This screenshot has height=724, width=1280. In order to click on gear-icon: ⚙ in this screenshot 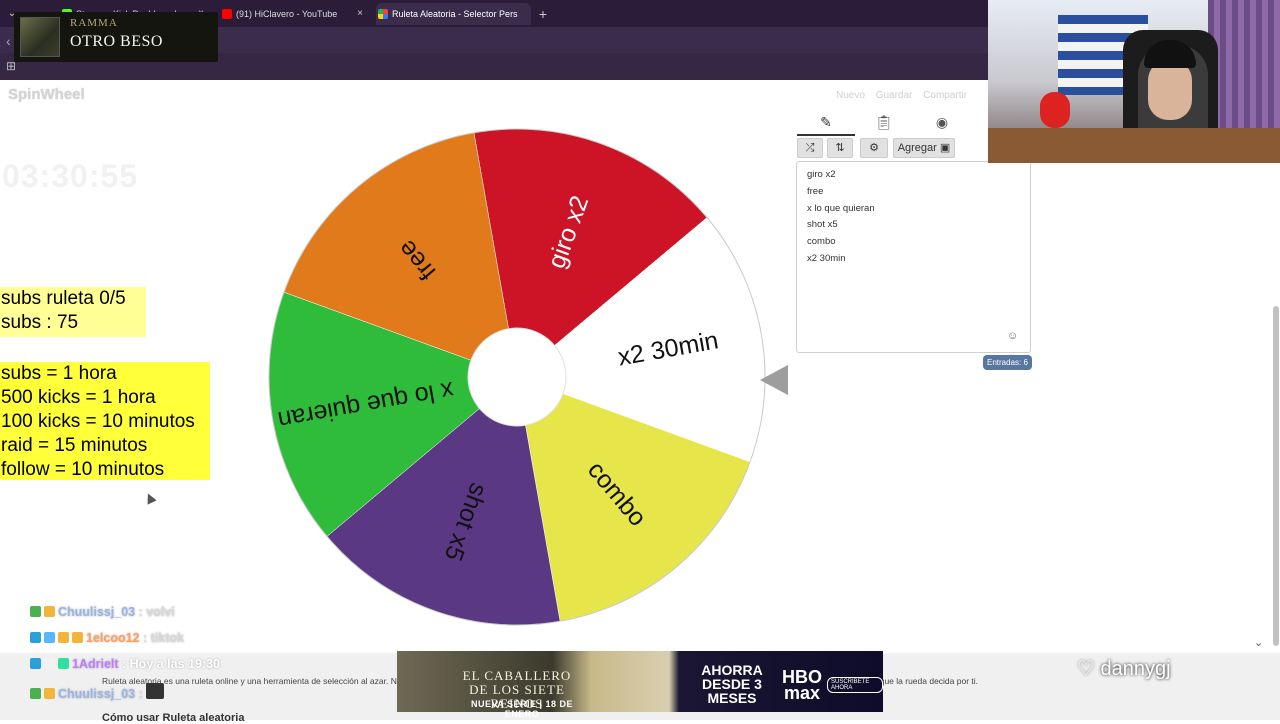, I will do `click(874, 148)`.